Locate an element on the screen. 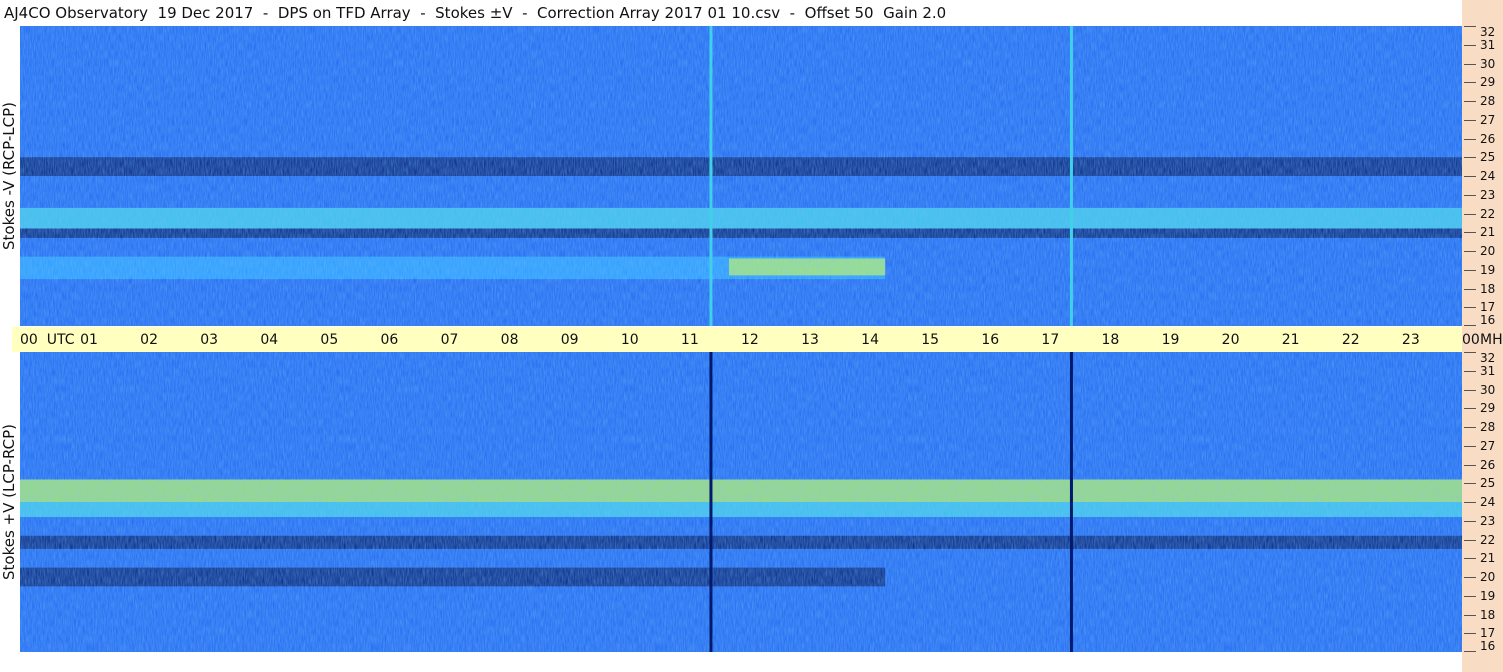 This screenshot has height=672, width=1503. bottom-panel-label: Stokes +V (LCP-RCP) is located at coordinates (9, 502).